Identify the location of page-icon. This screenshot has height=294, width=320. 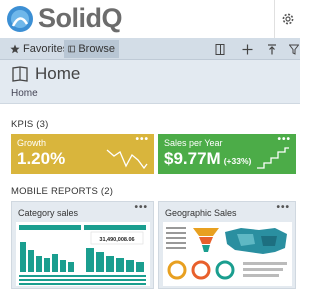
(220, 49).